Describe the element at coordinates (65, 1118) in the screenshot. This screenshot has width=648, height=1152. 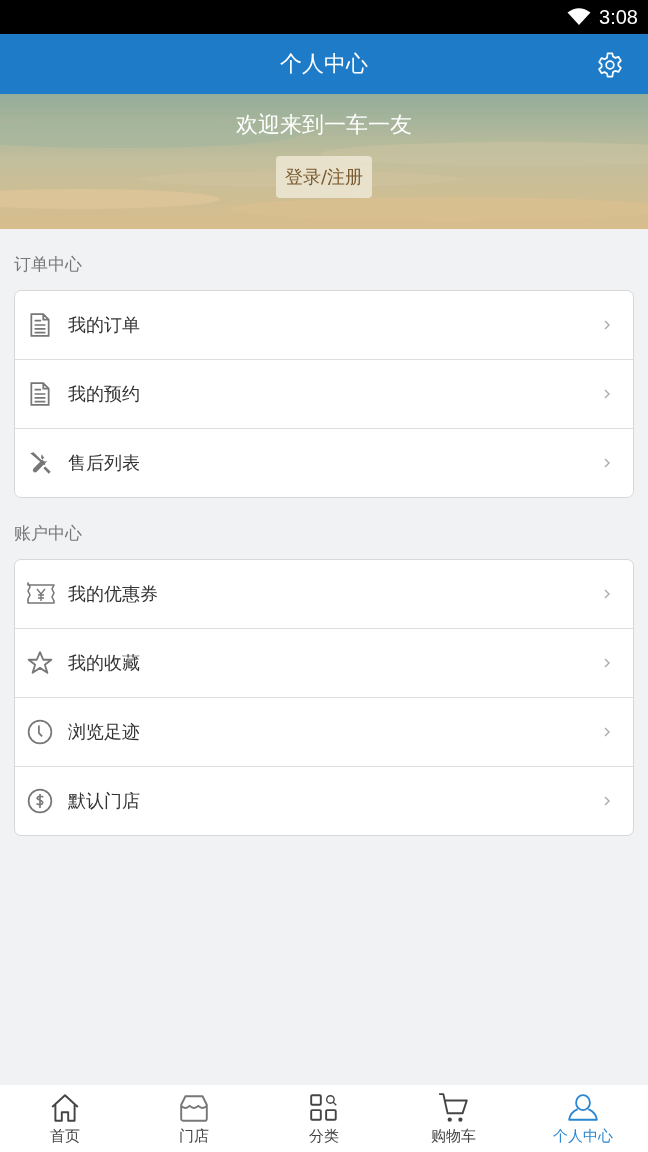
I see `tab-item: 首页` at that location.